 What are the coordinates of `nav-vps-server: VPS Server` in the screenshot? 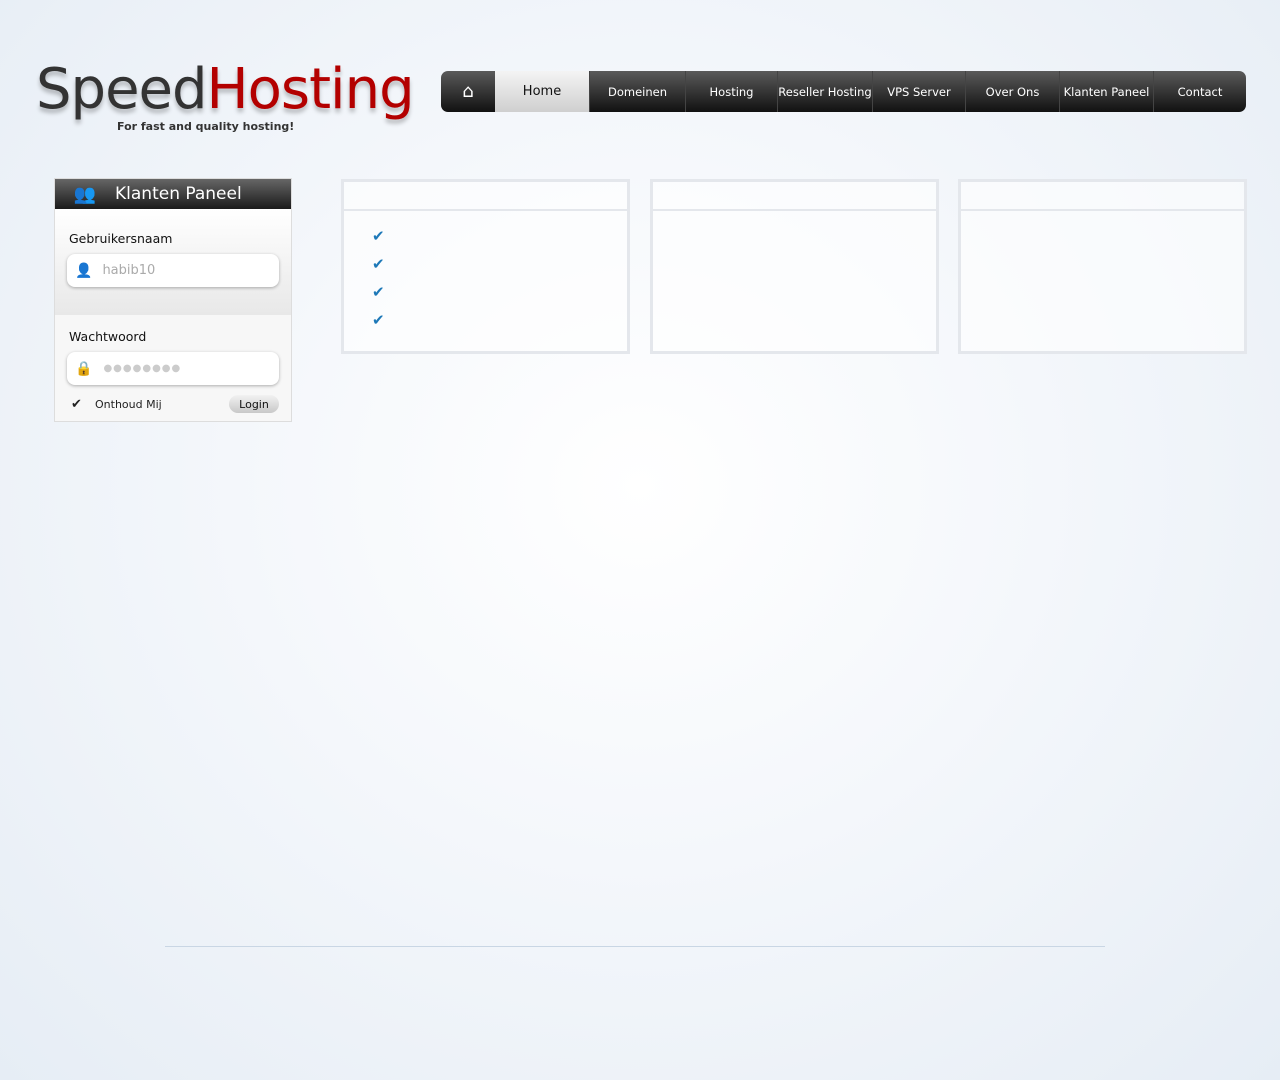 It's located at (918, 91).